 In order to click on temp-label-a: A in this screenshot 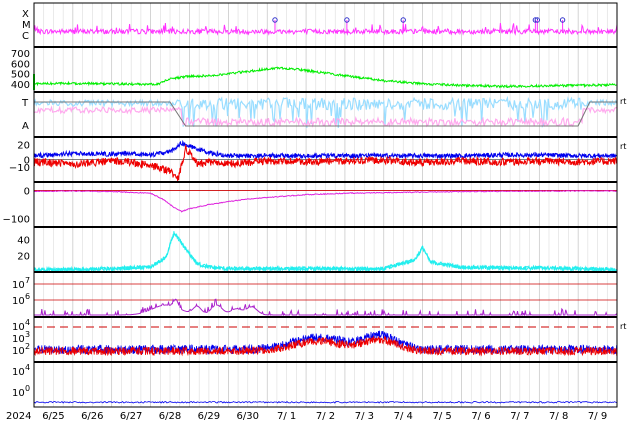, I will do `click(25, 126)`.